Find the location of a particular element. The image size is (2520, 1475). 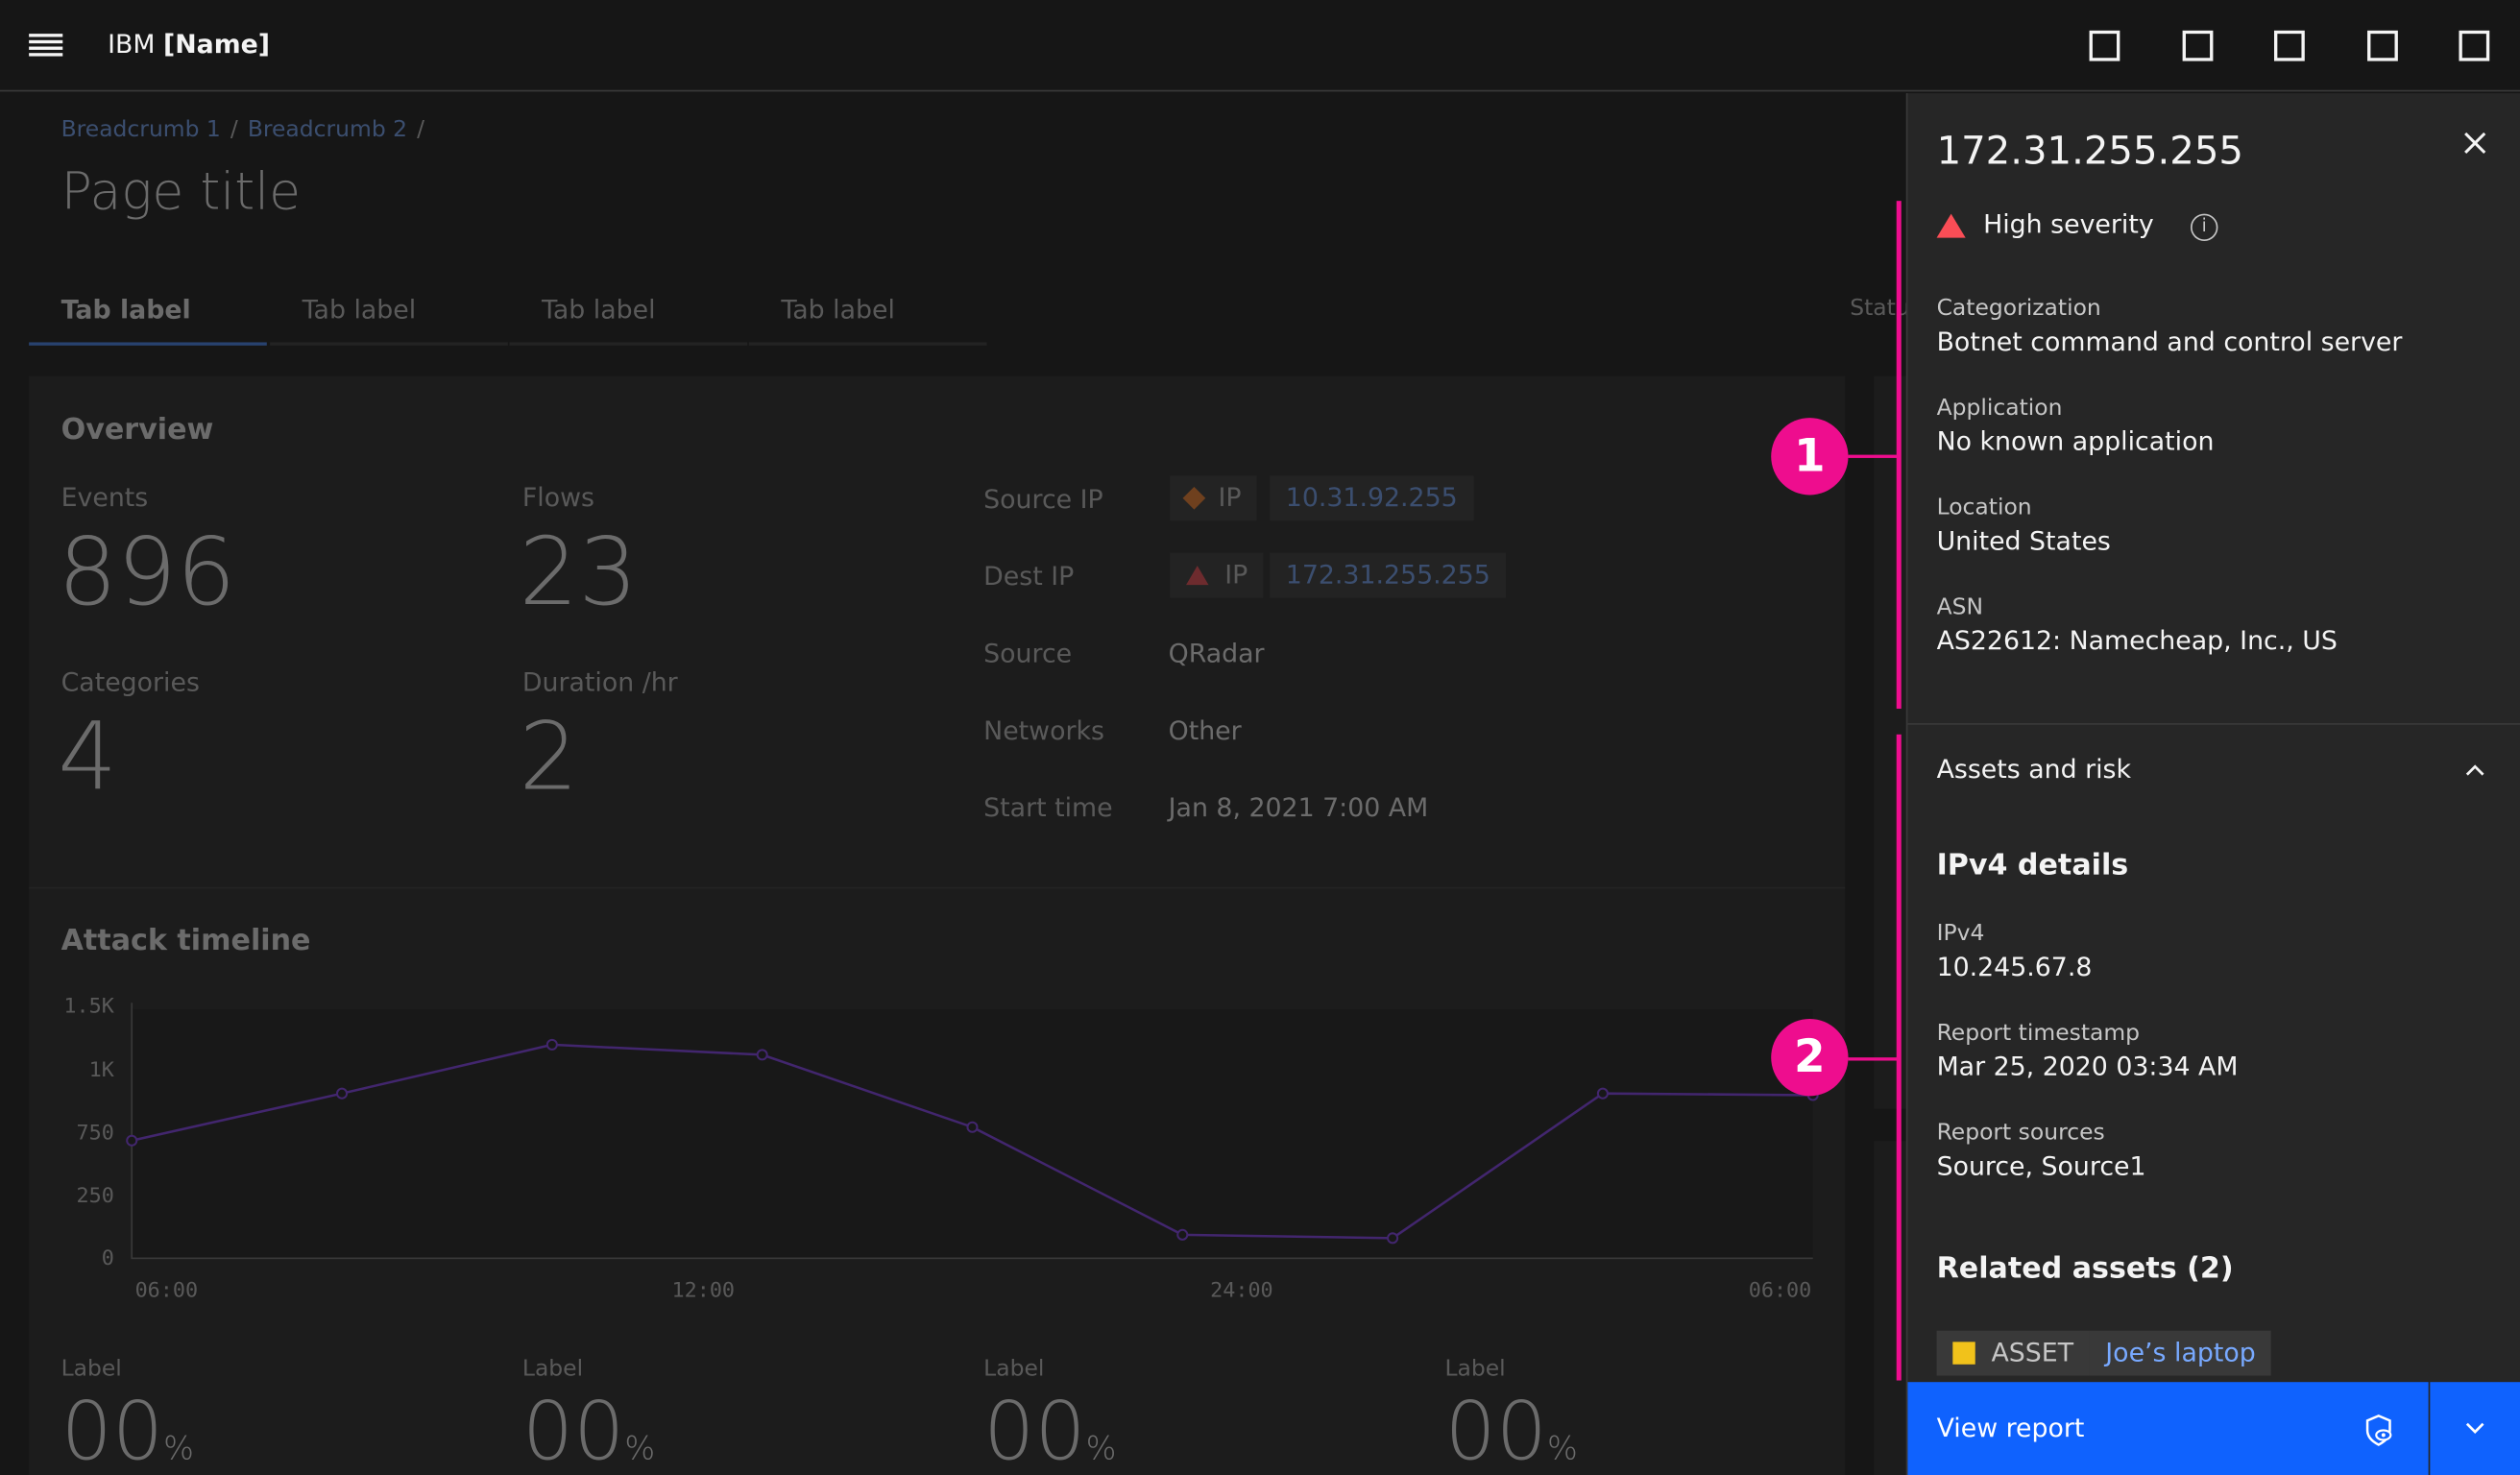

application-value: No known application is located at coordinates (2075, 441).